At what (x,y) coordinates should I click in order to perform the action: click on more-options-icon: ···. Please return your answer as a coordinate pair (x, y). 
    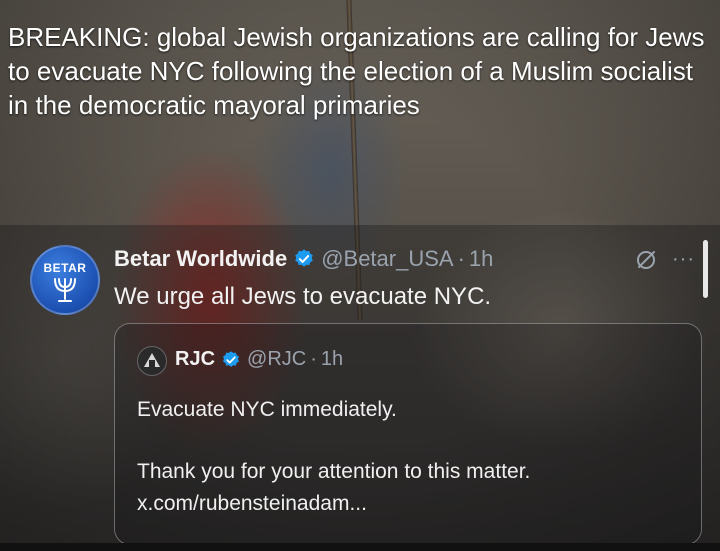
    Looking at the image, I should click on (683, 259).